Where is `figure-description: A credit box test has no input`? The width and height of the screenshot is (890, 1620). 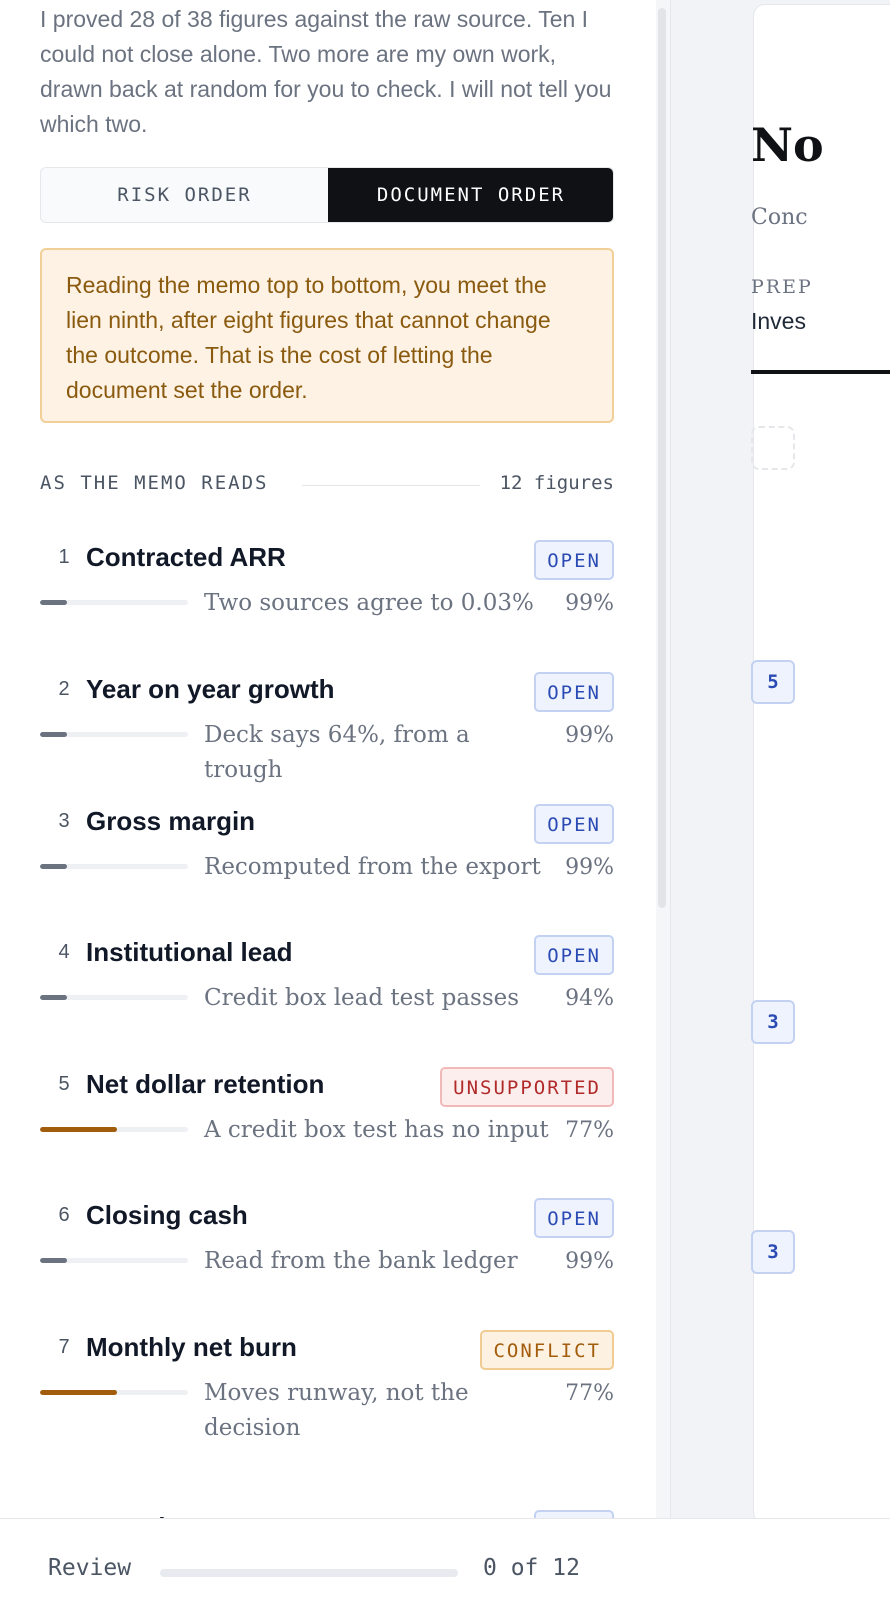 figure-description: A credit box test has no input is located at coordinates (376, 1130).